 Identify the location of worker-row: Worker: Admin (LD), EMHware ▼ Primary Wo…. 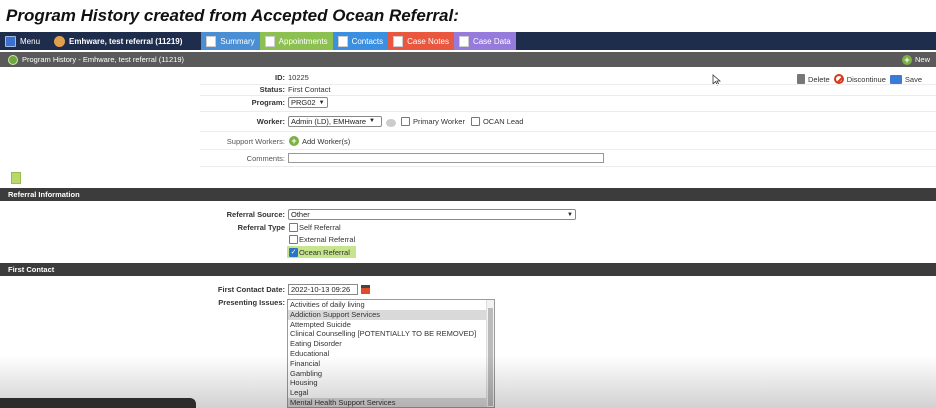
(361, 121).